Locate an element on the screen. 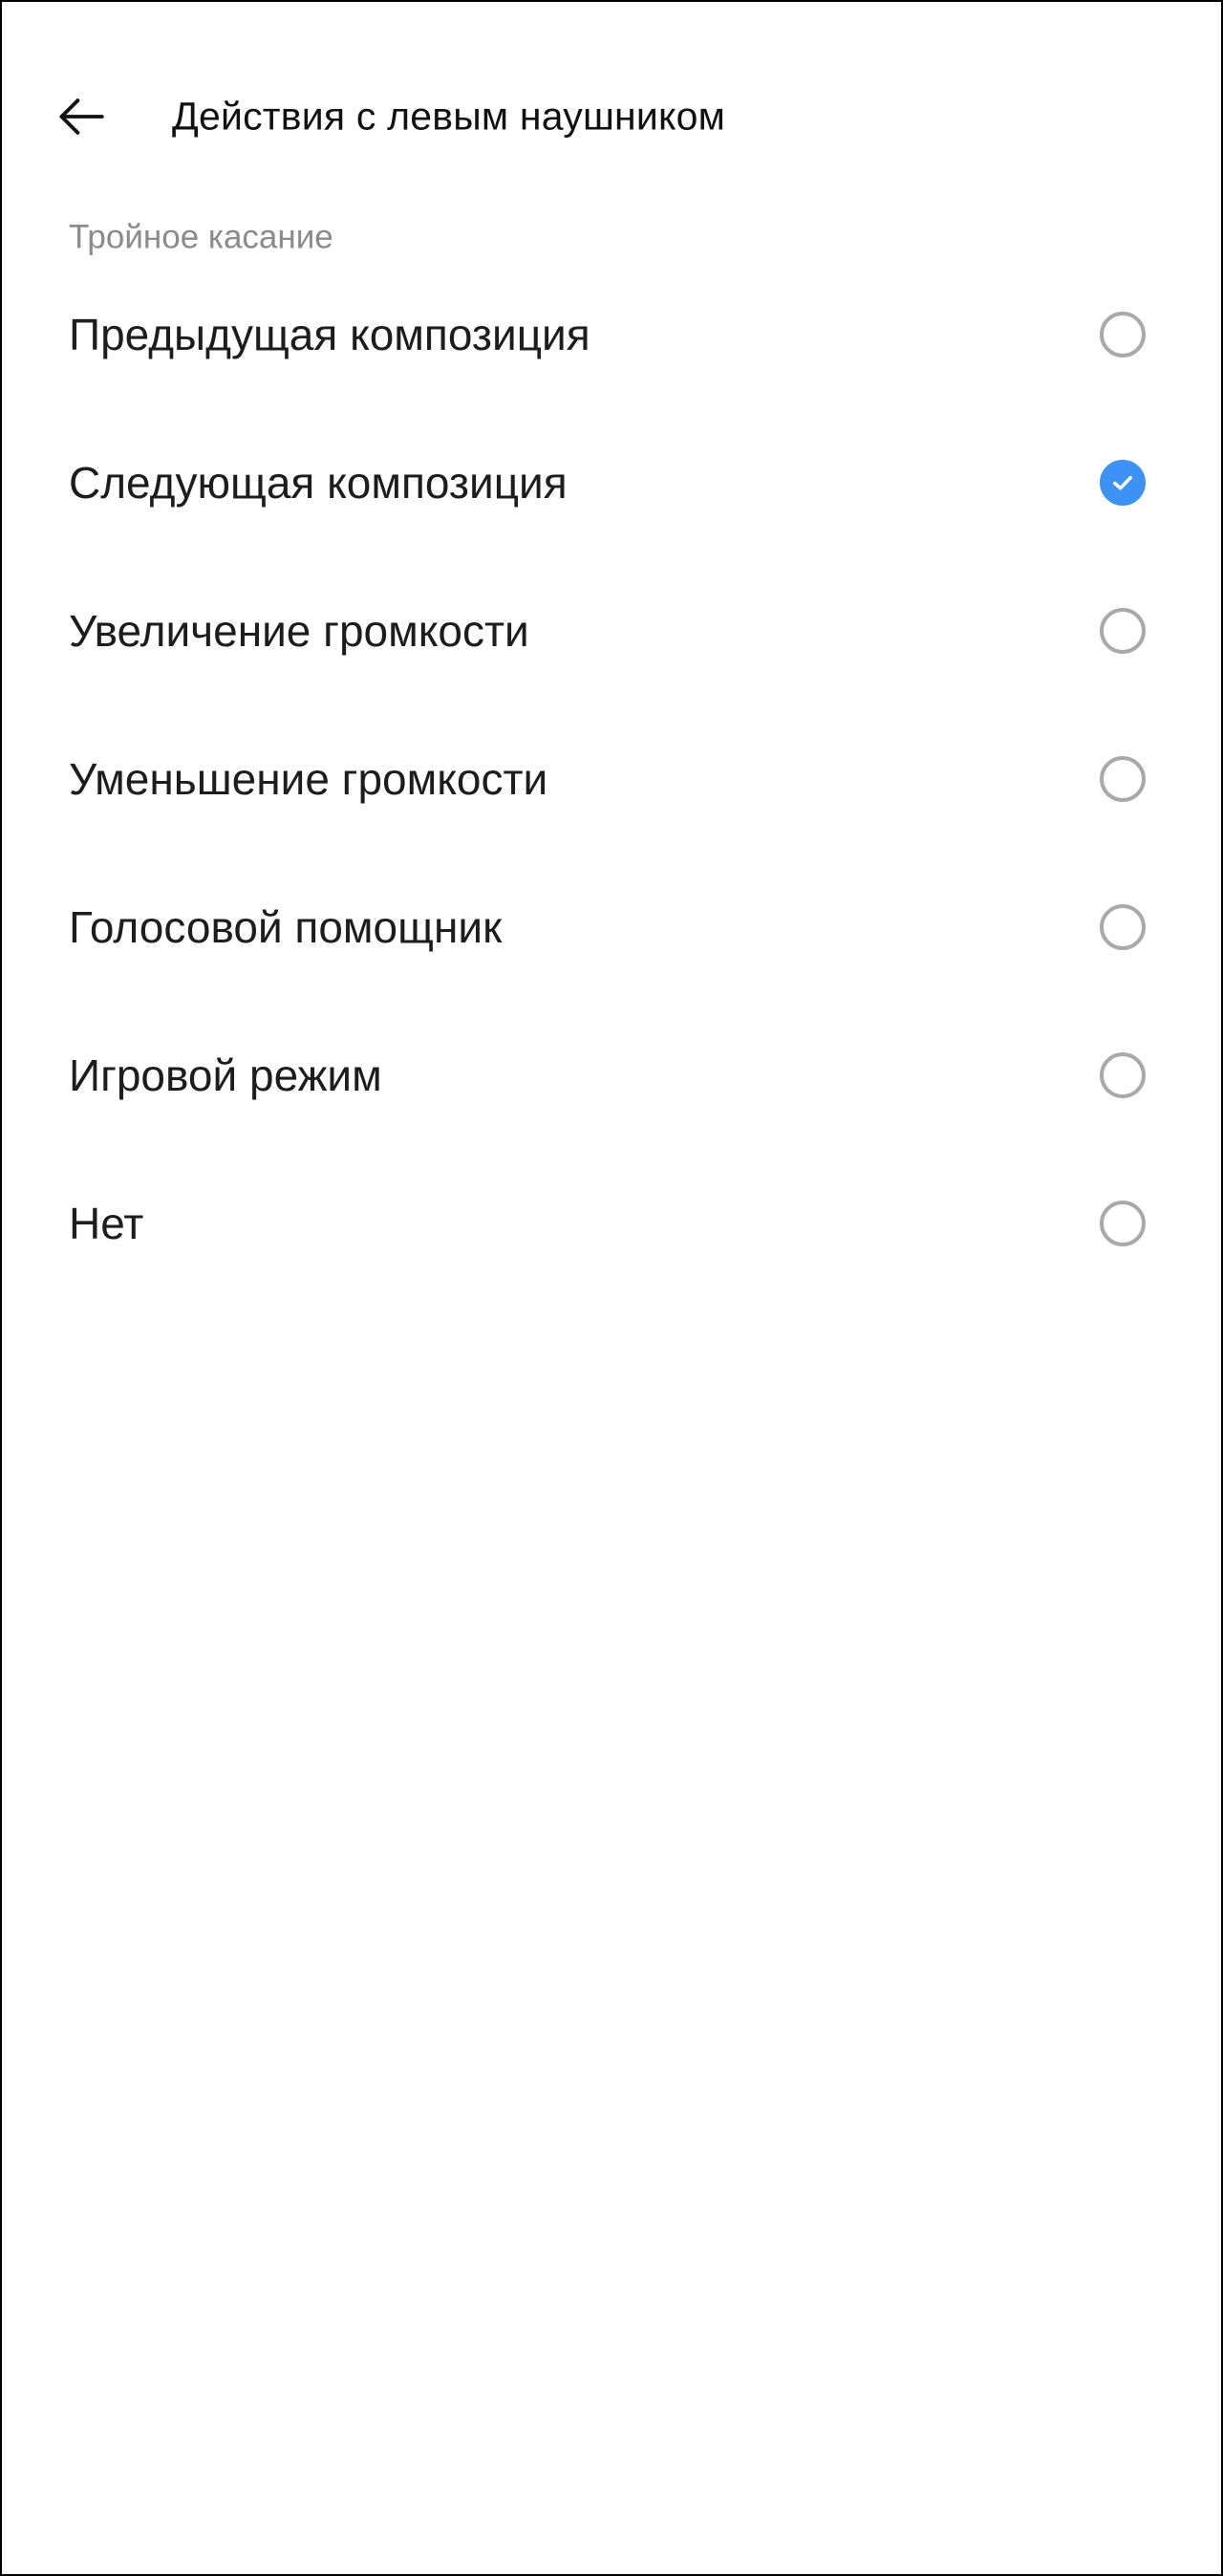 The height and width of the screenshot is (2576, 1223). option-volume-down: Уменьшение громкости is located at coordinates (611, 778).